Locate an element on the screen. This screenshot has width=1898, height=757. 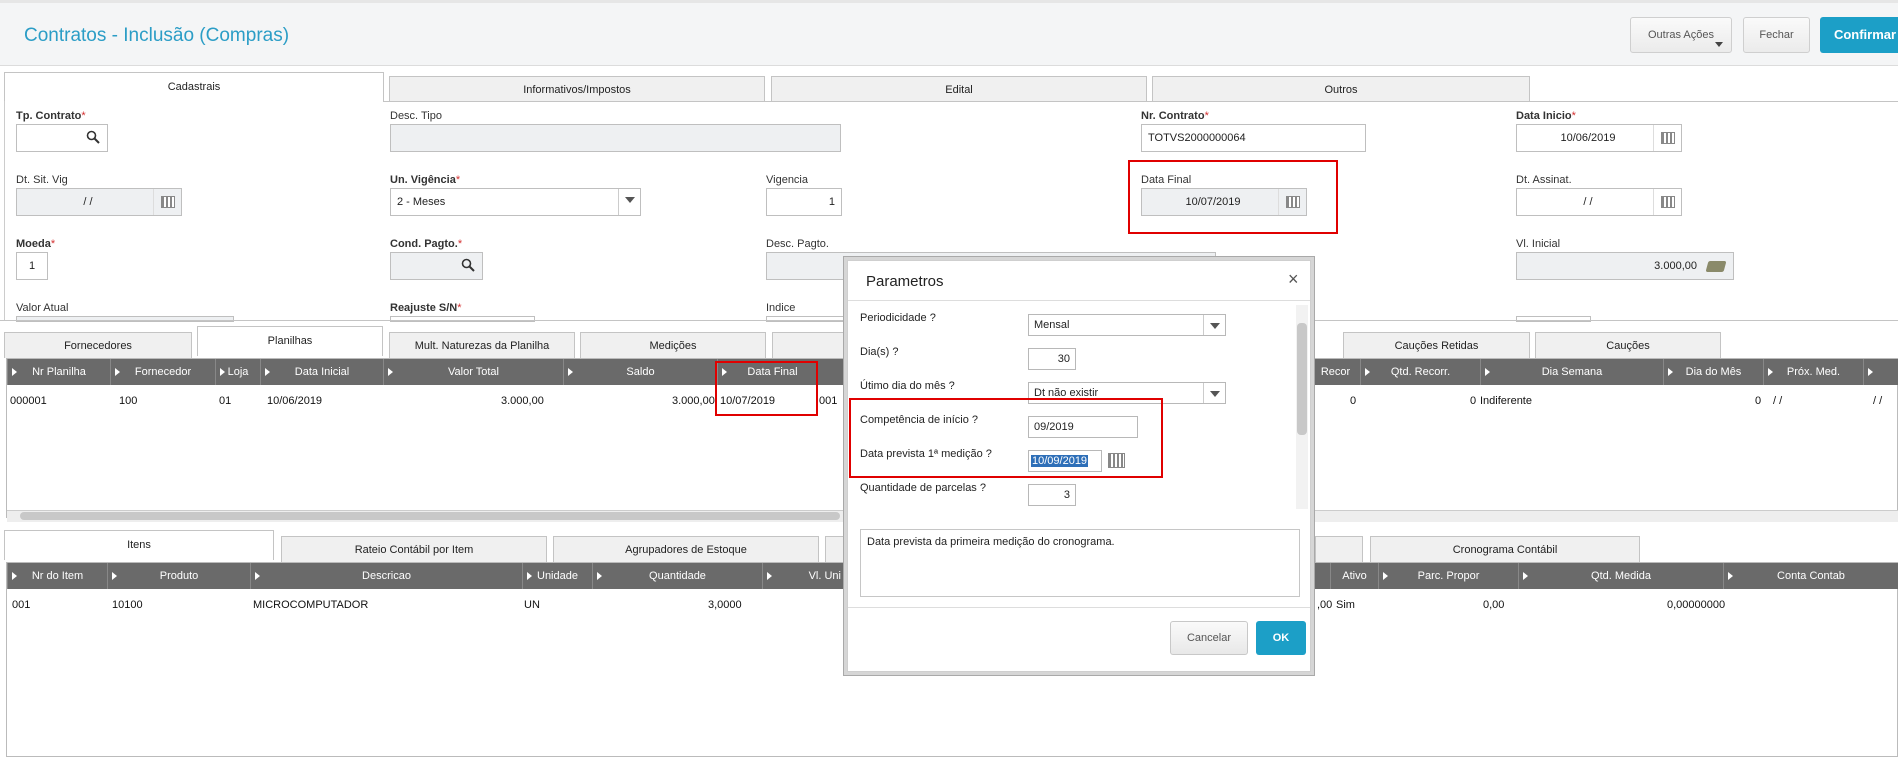
col-qtd-medida: Qtd. Medida is located at coordinates (1620, 576).